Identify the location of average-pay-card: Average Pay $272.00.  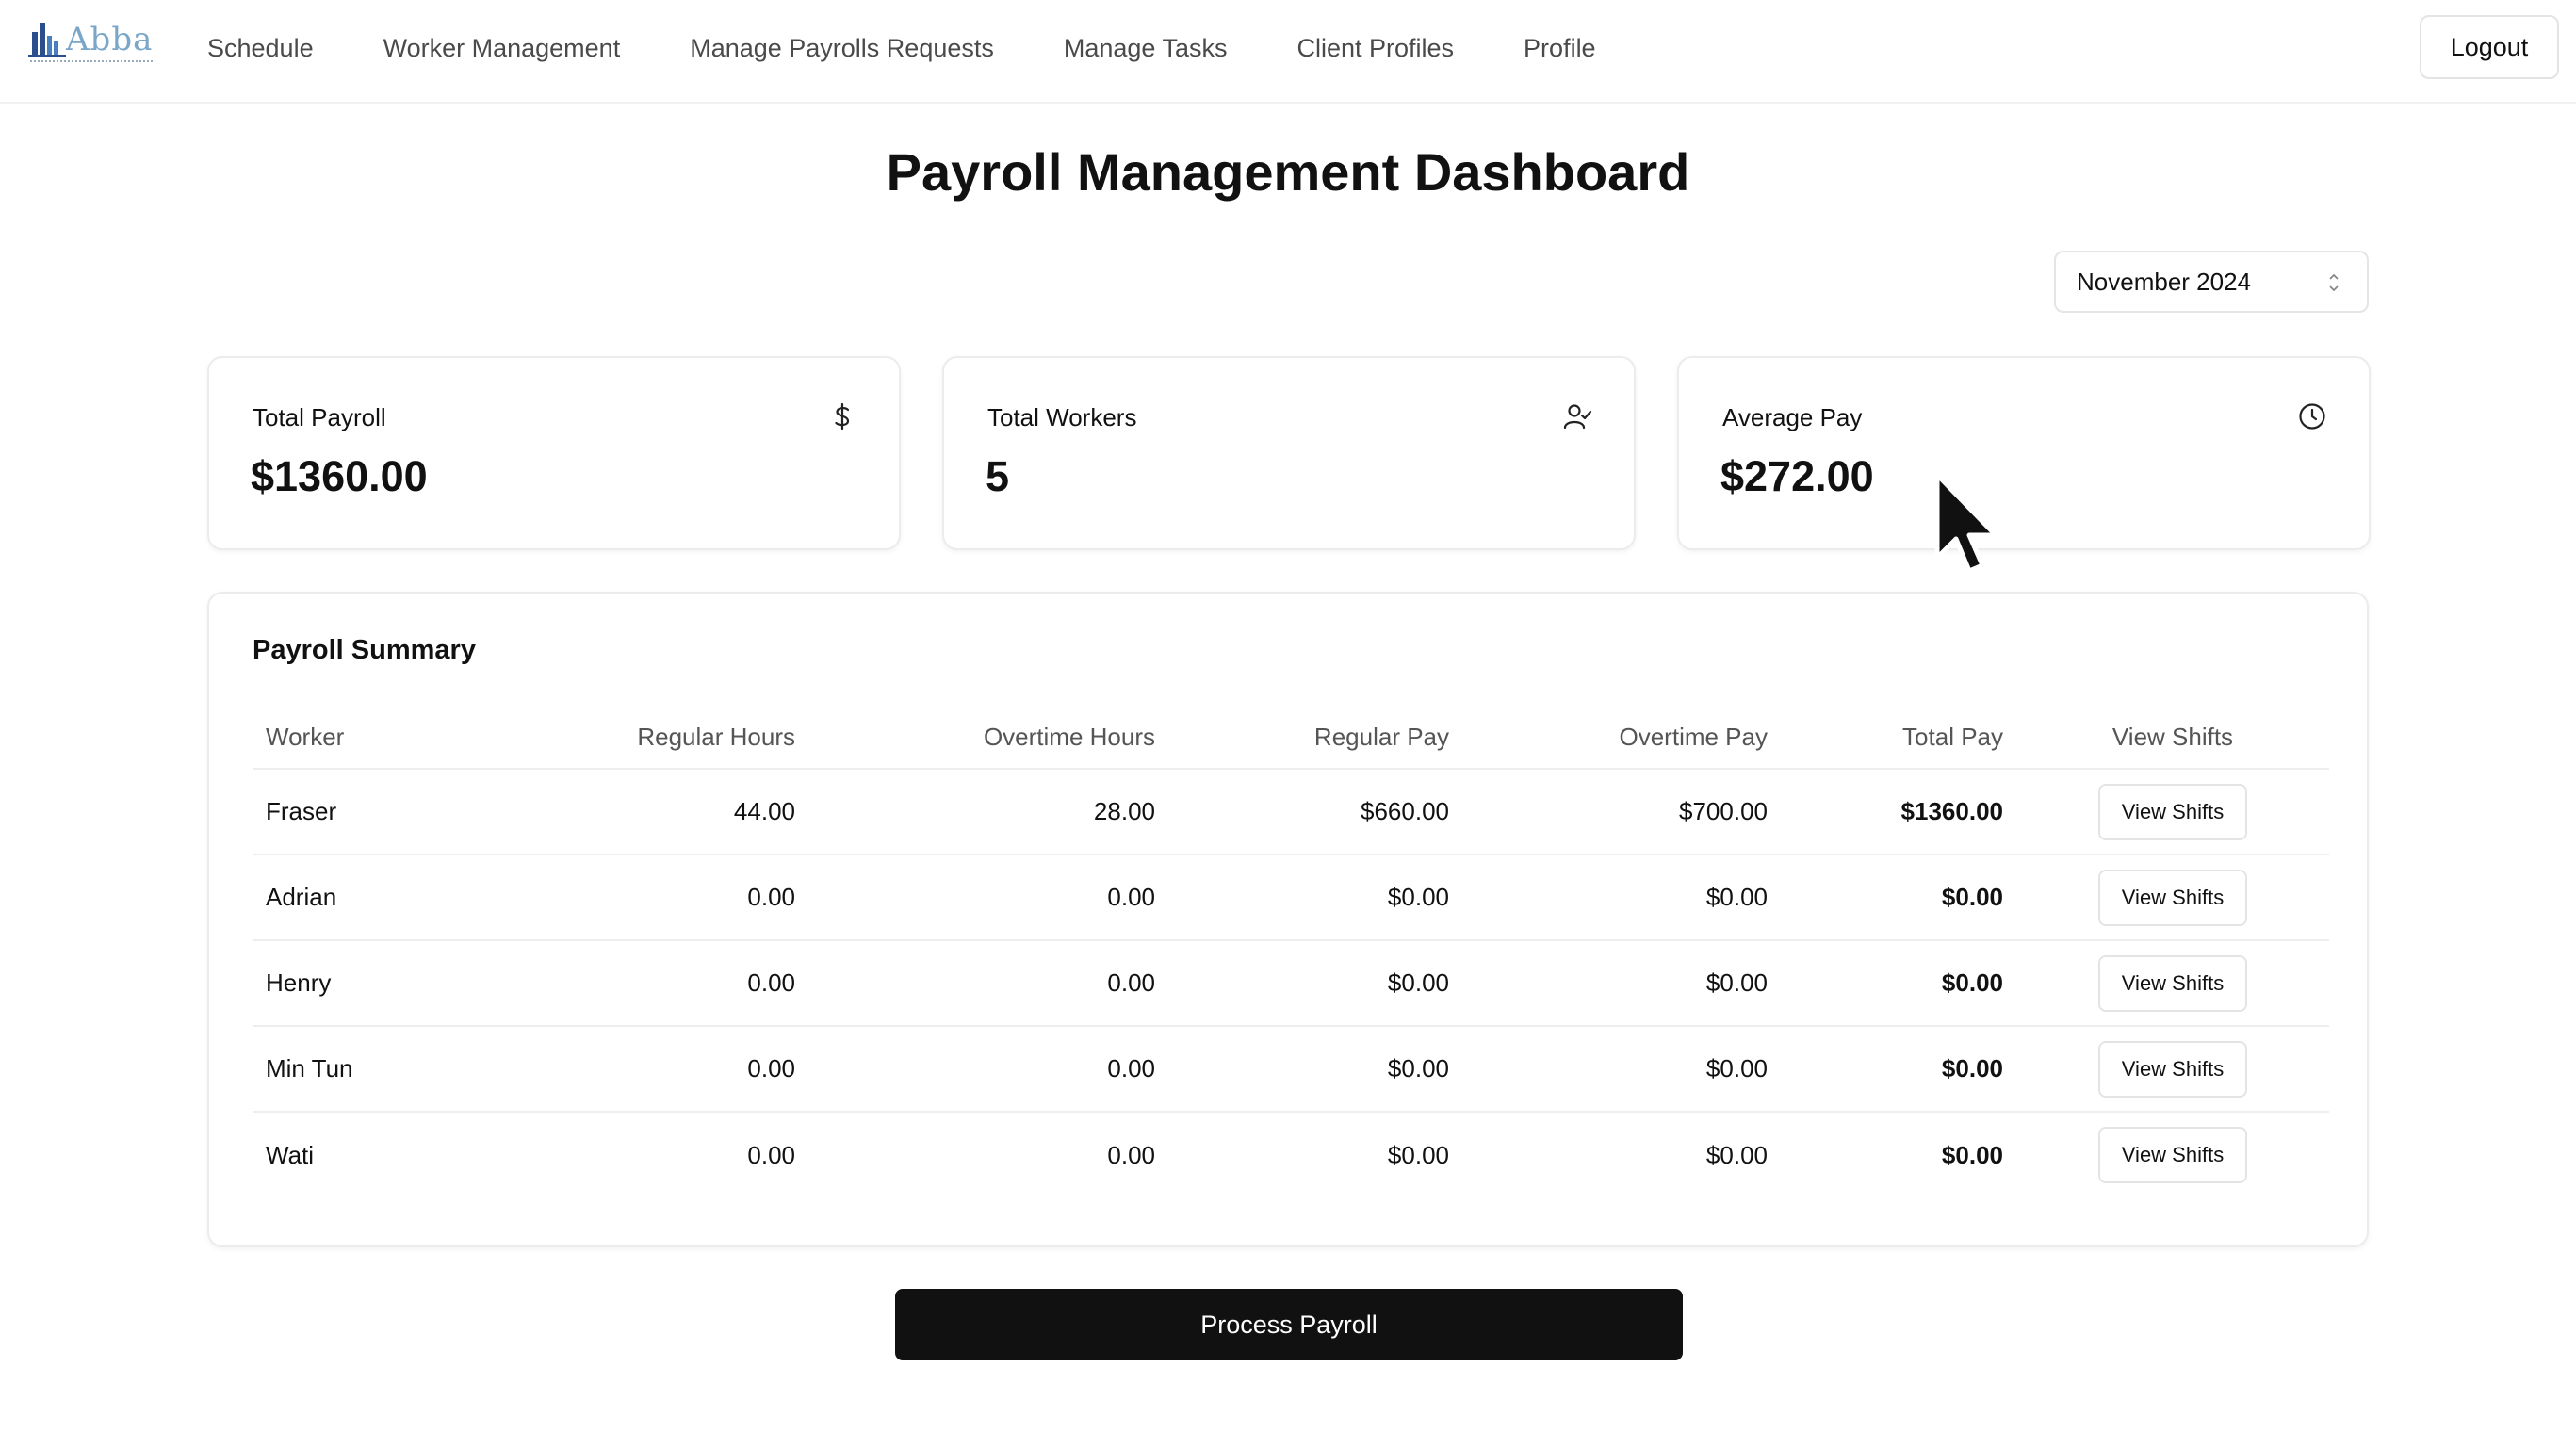
(2024, 453).